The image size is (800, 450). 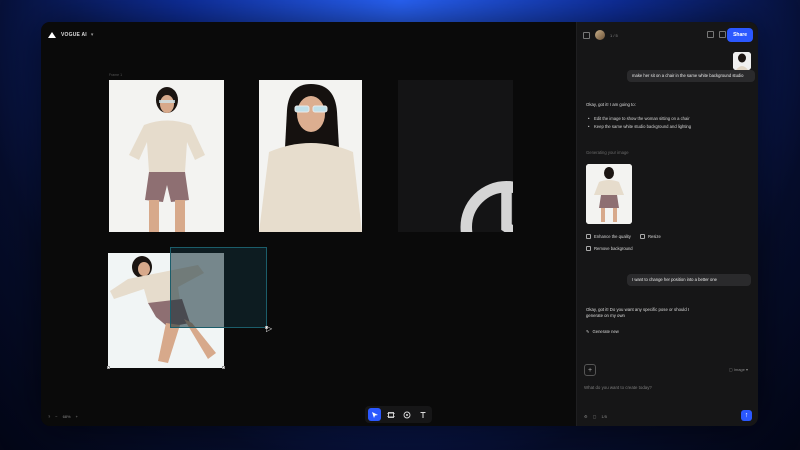 I want to click on play-icon, so click(x=586, y=35).